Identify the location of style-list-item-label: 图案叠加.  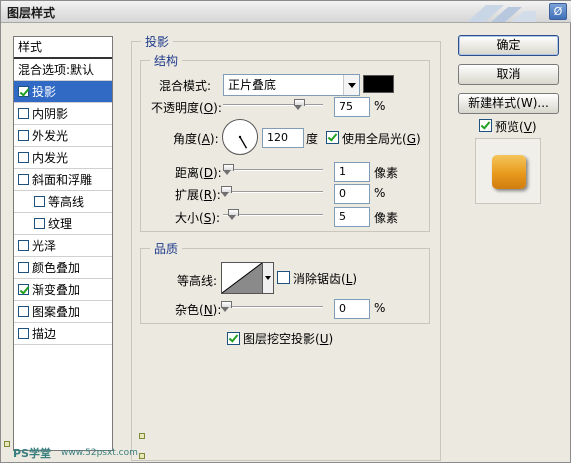
(56, 312).